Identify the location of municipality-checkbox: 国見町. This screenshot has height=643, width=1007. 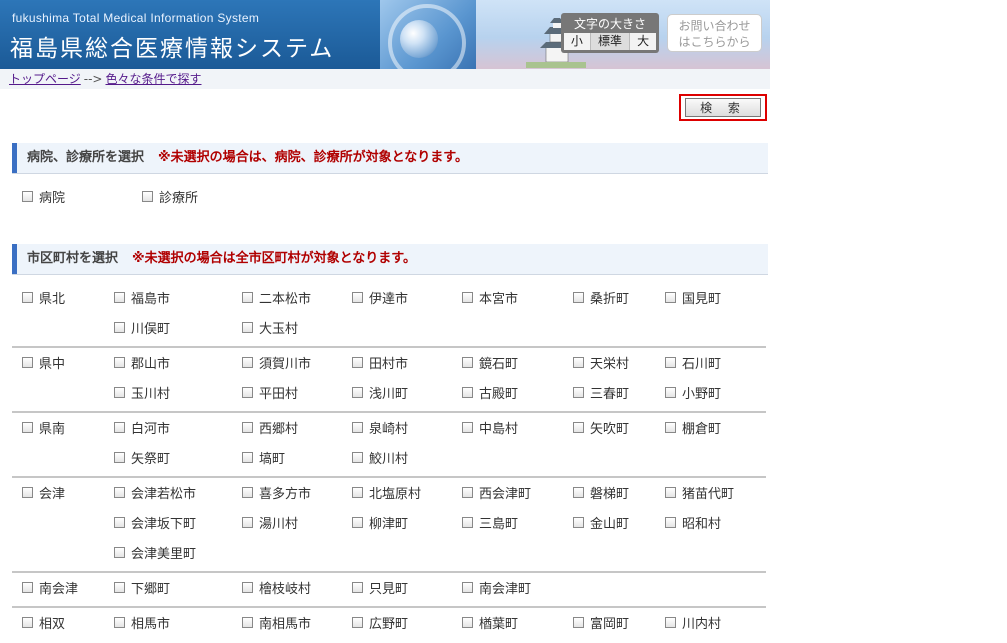
(693, 297).